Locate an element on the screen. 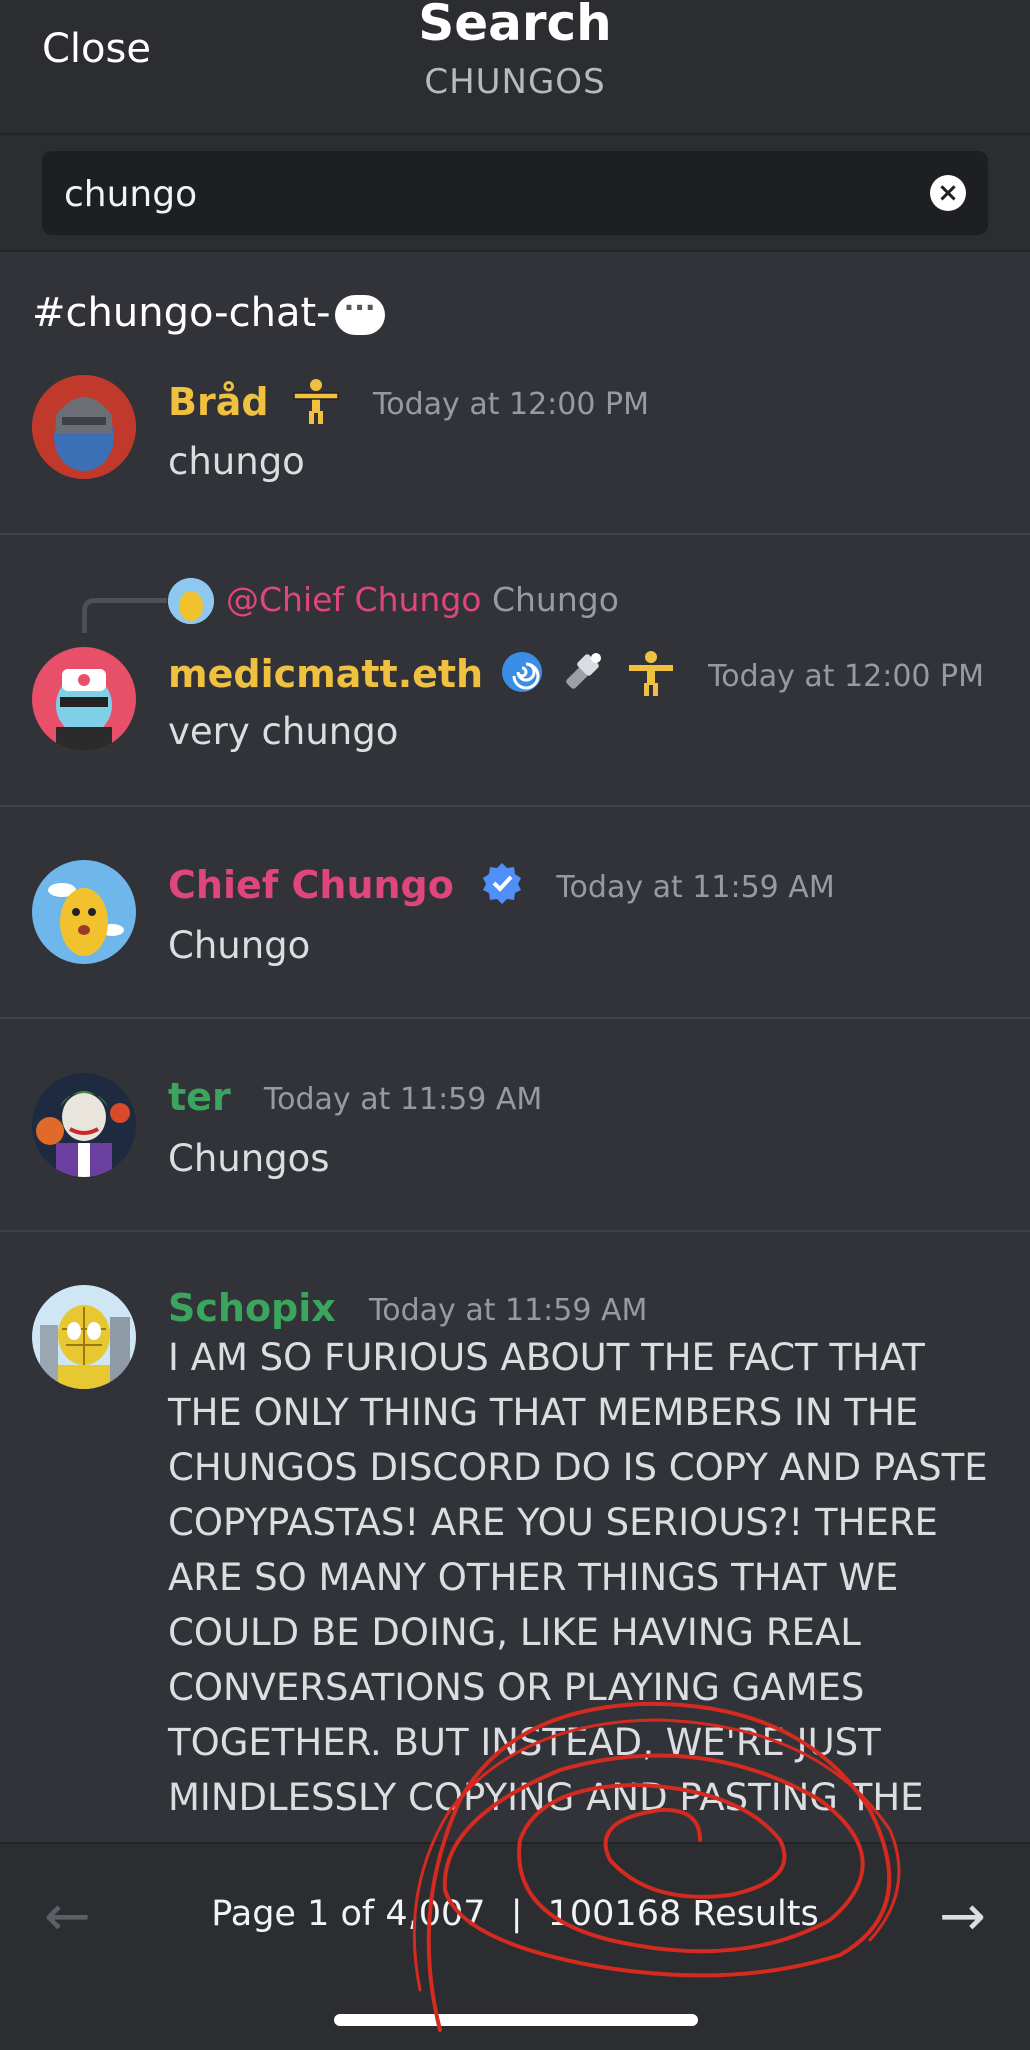 This screenshot has width=1030, height=2050. reply-connector is located at coordinates (124, 615).